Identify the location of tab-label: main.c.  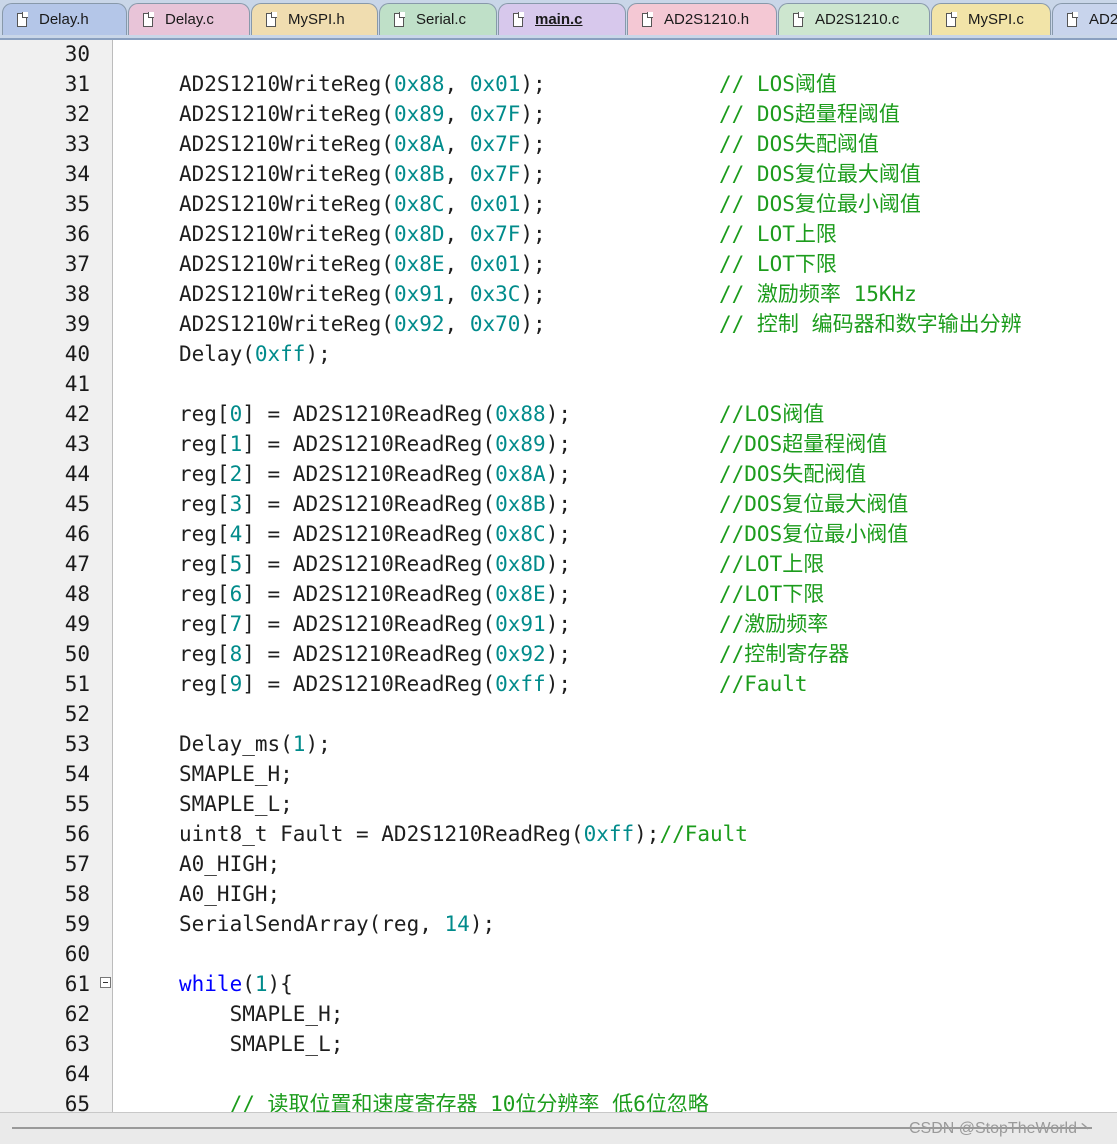
(559, 19).